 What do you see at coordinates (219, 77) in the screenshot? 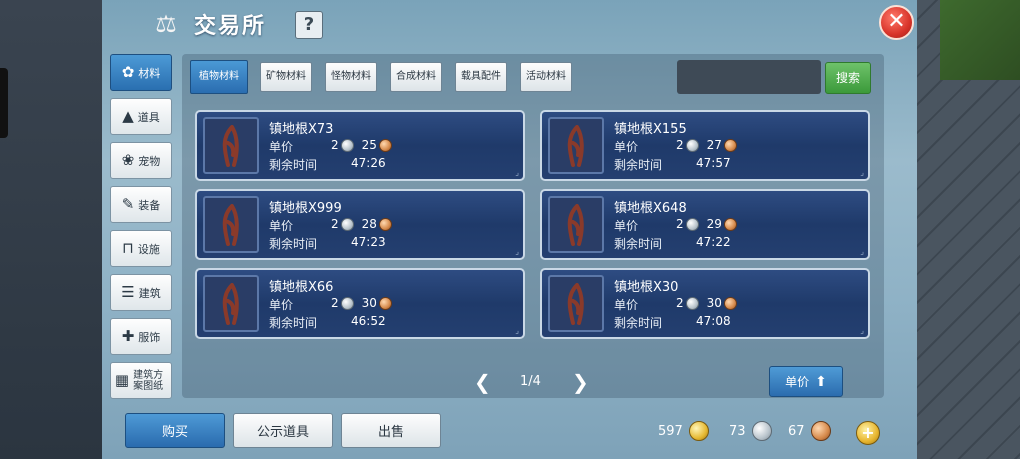
I see `tab-plant-materials: 植物材料` at bounding box center [219, 77].